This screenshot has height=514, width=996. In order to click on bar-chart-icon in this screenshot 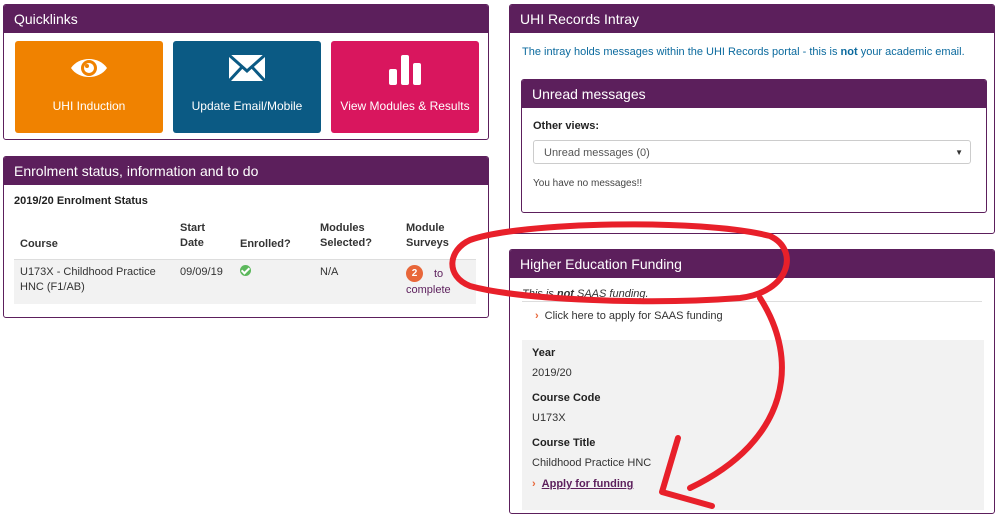, I will do `click(405, 70)`.